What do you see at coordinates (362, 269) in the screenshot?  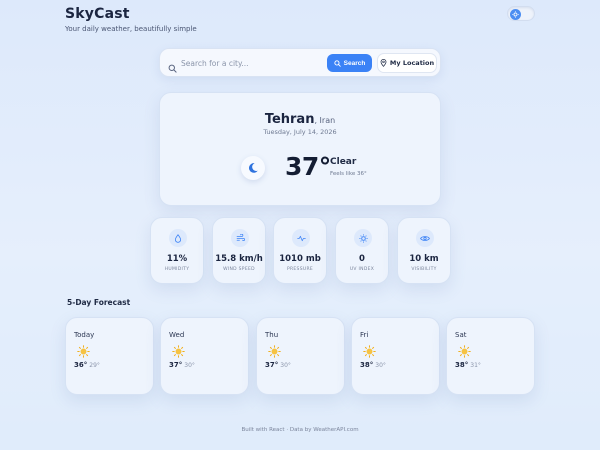 I see `stat-label: UV INDEX` at bounding box center [362, 269].